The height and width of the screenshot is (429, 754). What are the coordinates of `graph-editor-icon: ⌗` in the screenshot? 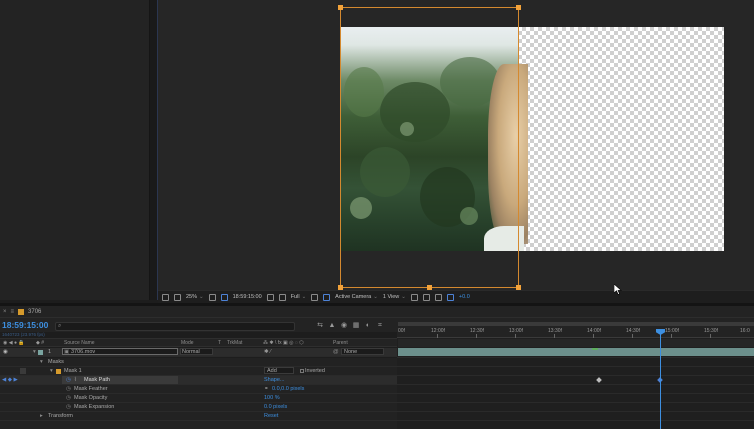 It's located at (380, 326).